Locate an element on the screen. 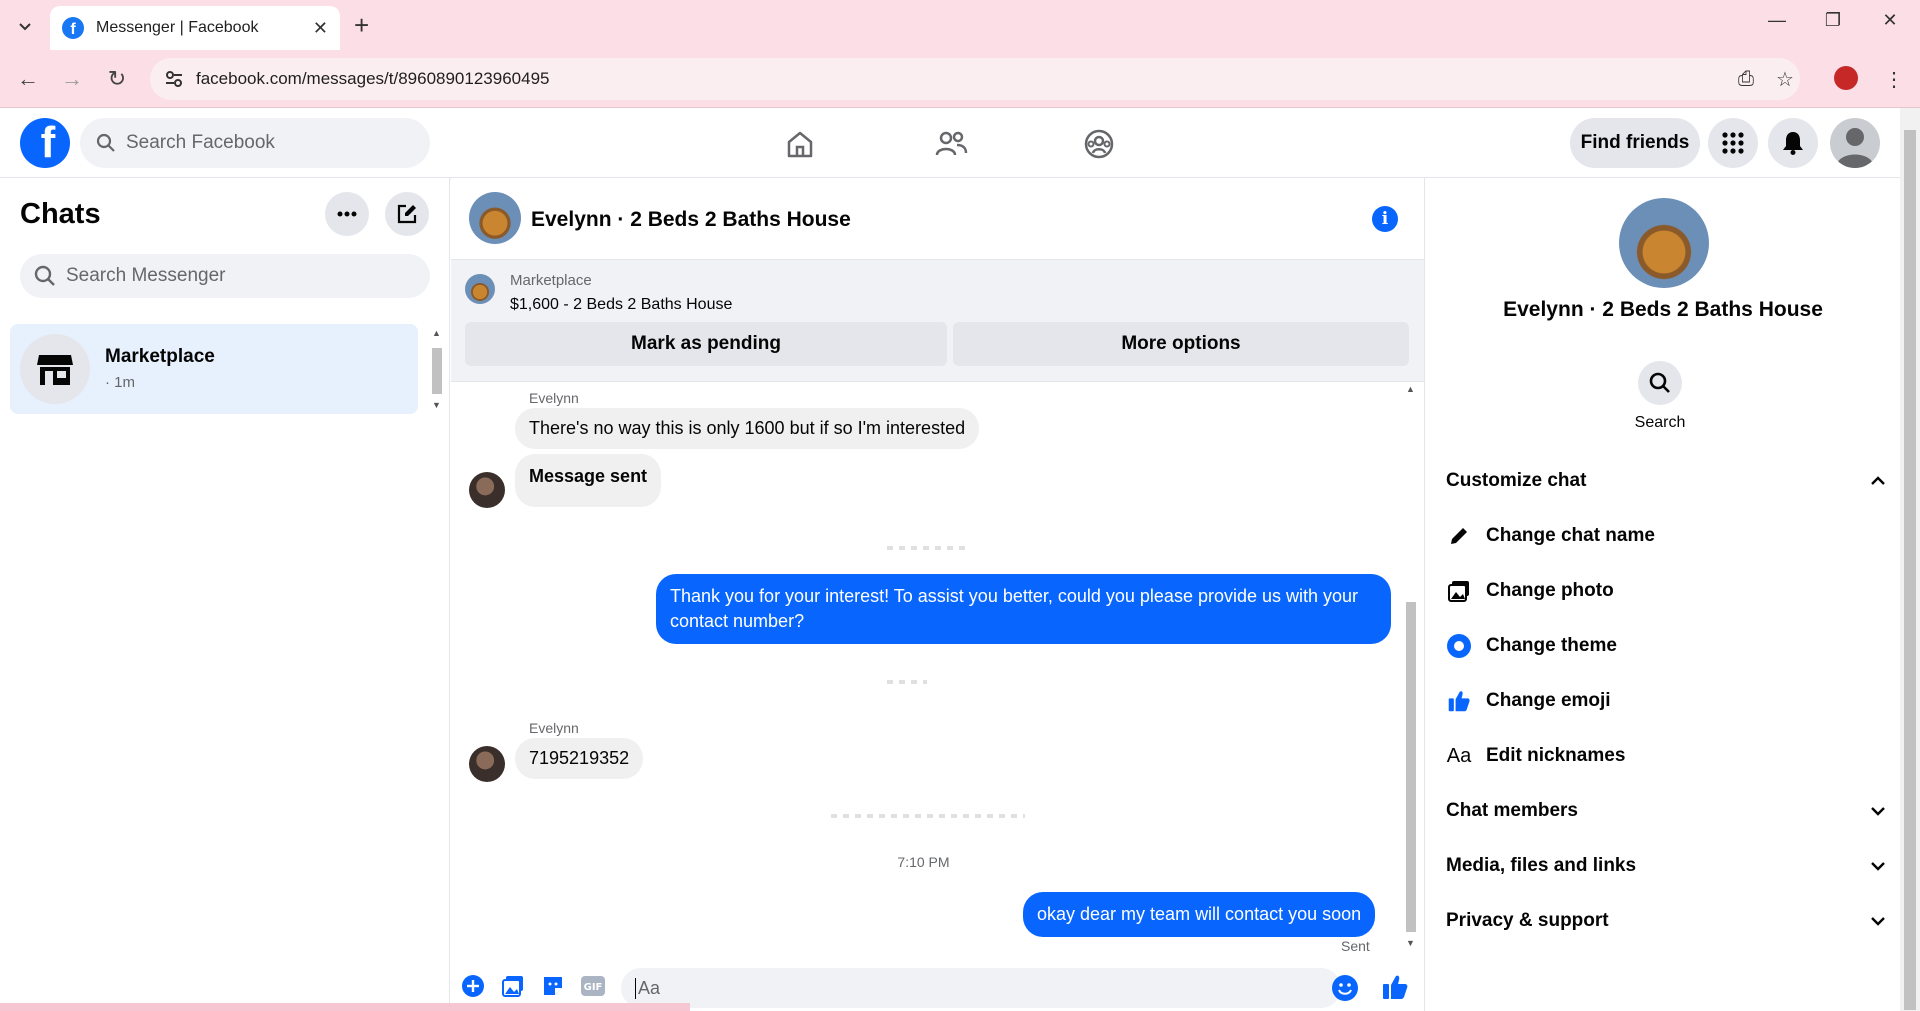 This screenshot has height=1011, width=1920. change-theme-option: Change theme is located at coordinates (1666, 646).